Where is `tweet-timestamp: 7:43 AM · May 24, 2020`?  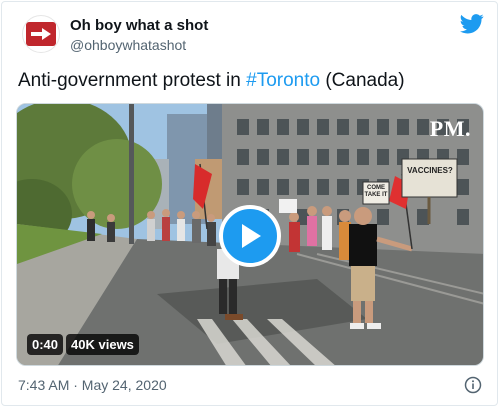 tweet-timestamp: 7:43 AM · May 24, 2020 is located at coordinates (92, 385).